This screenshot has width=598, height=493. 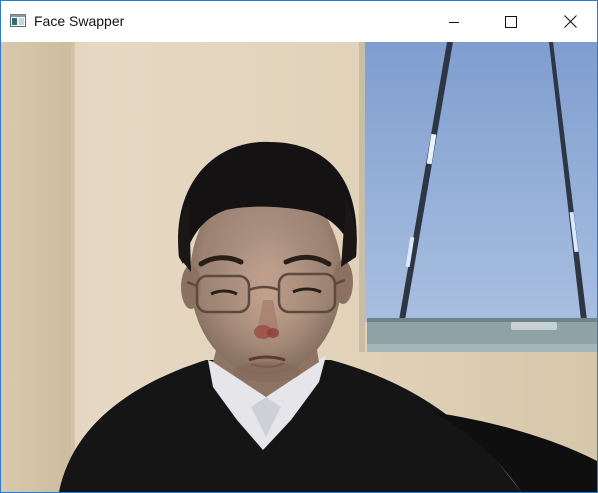 I want to click on title-bar: Face Swapper, so click(x=299, y=21).